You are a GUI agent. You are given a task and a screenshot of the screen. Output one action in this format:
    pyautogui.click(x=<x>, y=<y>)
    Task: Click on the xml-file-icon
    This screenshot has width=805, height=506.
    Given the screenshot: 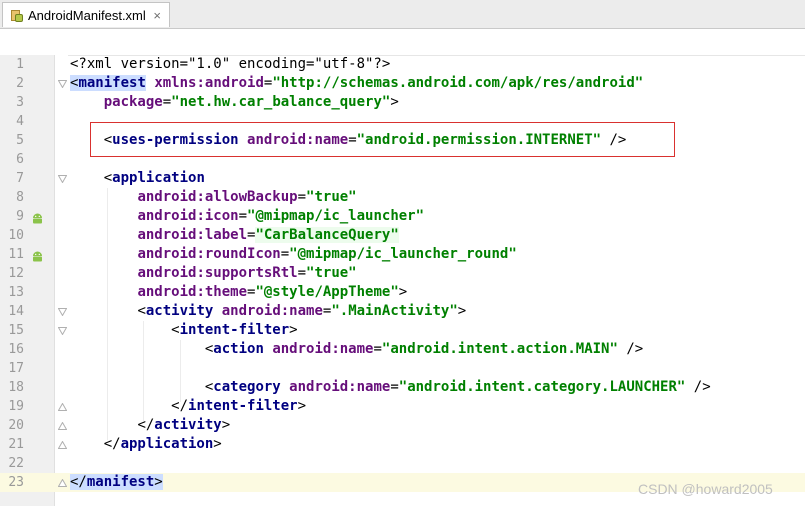 What is the action you would take?
    pyautogui.click(x=17, y=15)
    